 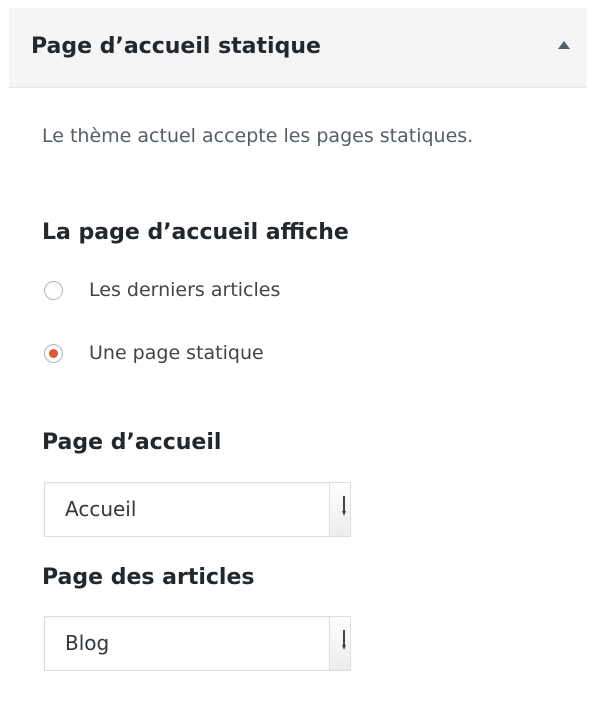 I want to click on radio-button-static-page, so click(x=53, y=353).